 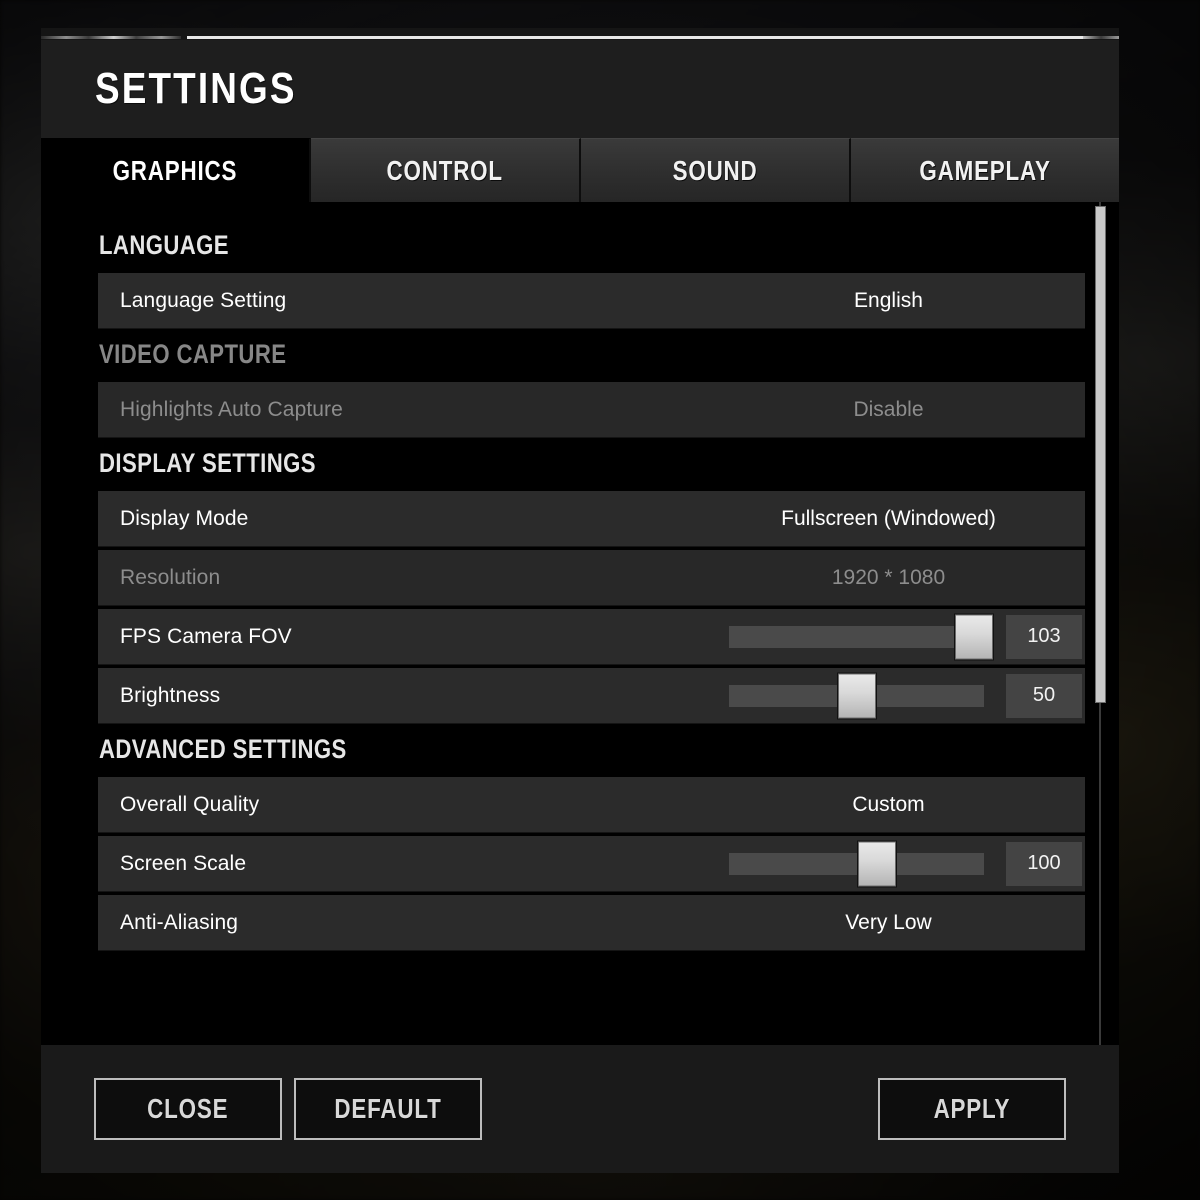 I want to click on setting-value: Disable, so click(x=888, y=409).